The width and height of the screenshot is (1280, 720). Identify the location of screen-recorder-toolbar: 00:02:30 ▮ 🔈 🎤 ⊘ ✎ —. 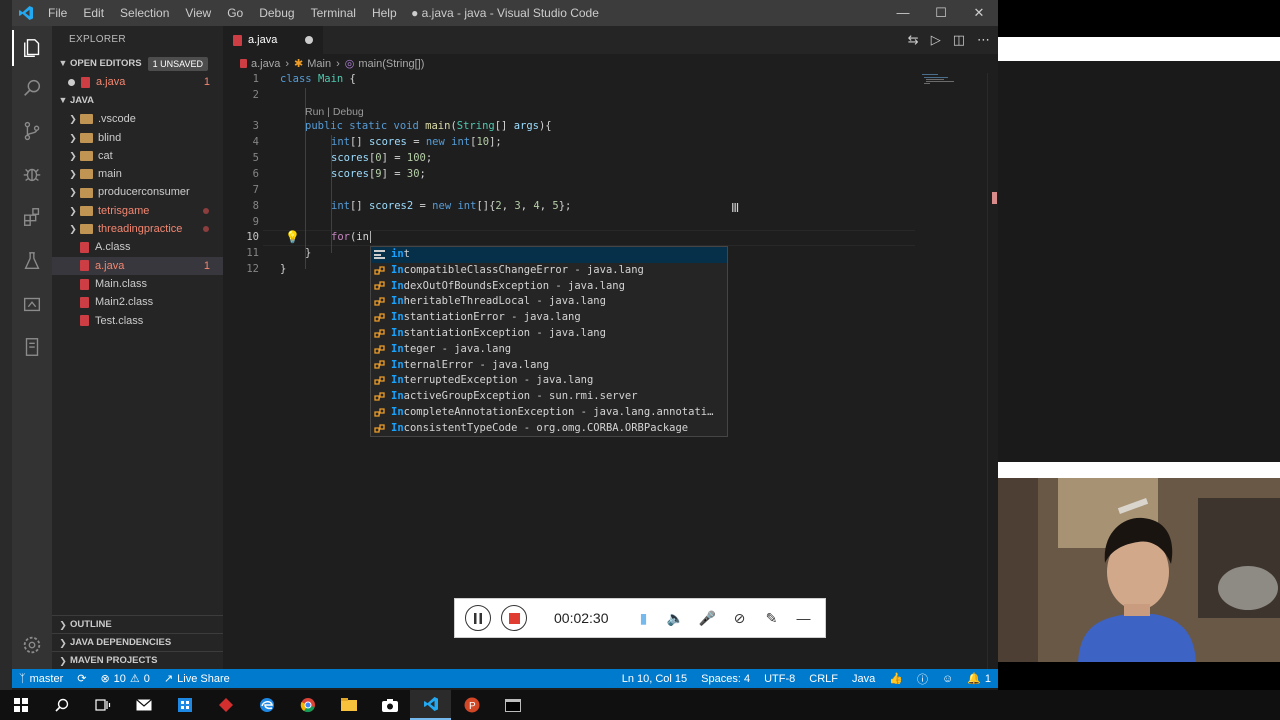
(640, 618).